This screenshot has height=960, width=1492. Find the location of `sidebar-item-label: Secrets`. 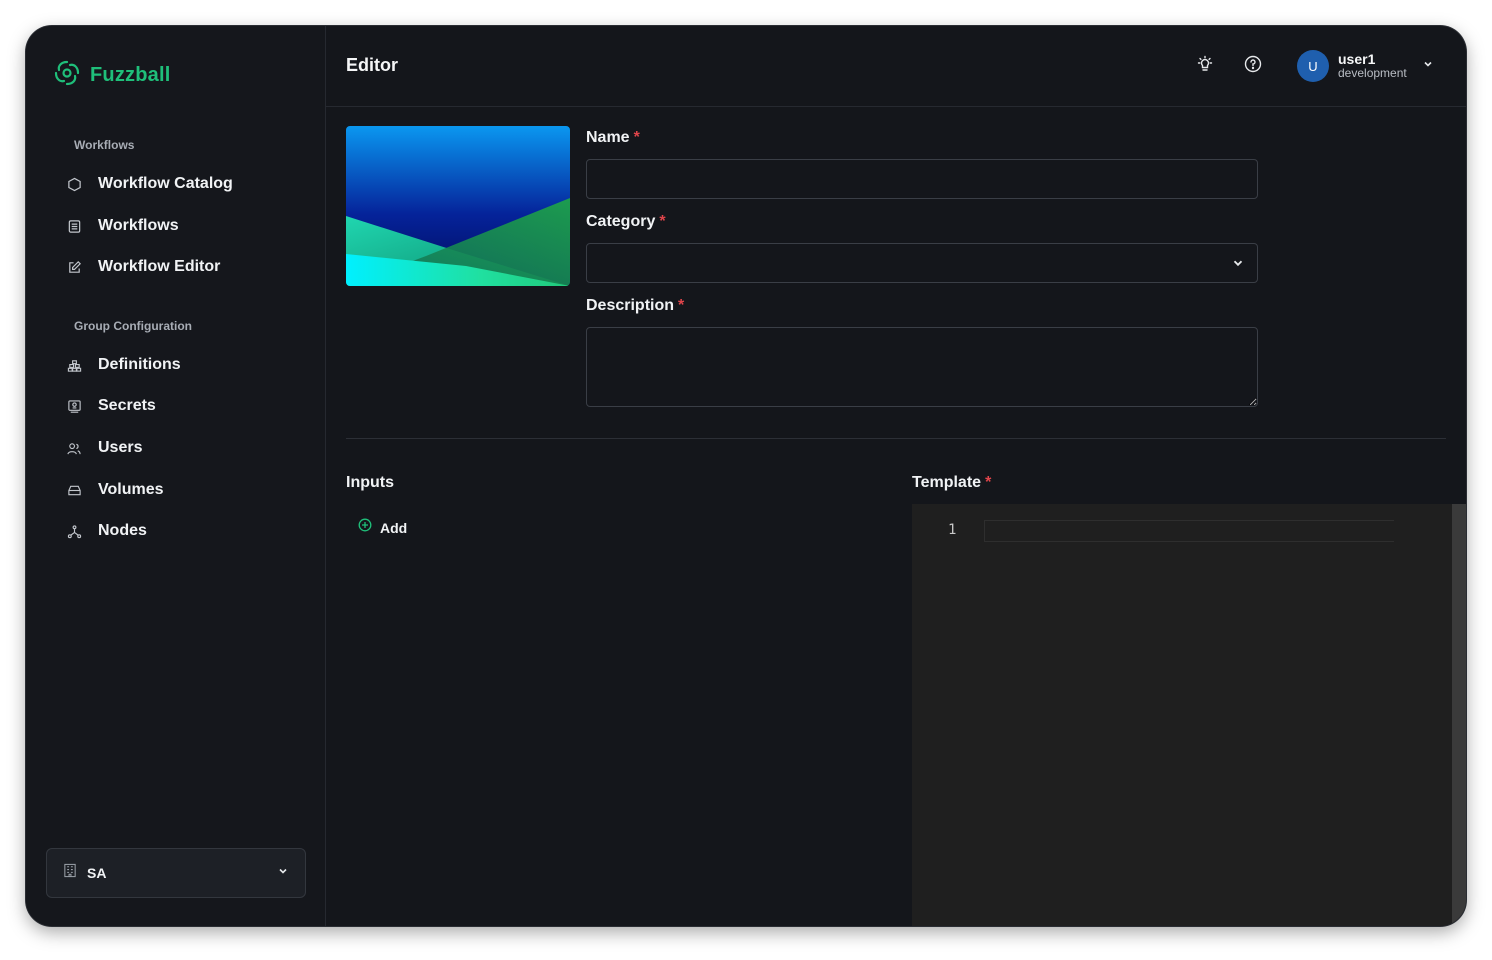

sidebar-item-label: Secrets is located at coordinates (127, 405).